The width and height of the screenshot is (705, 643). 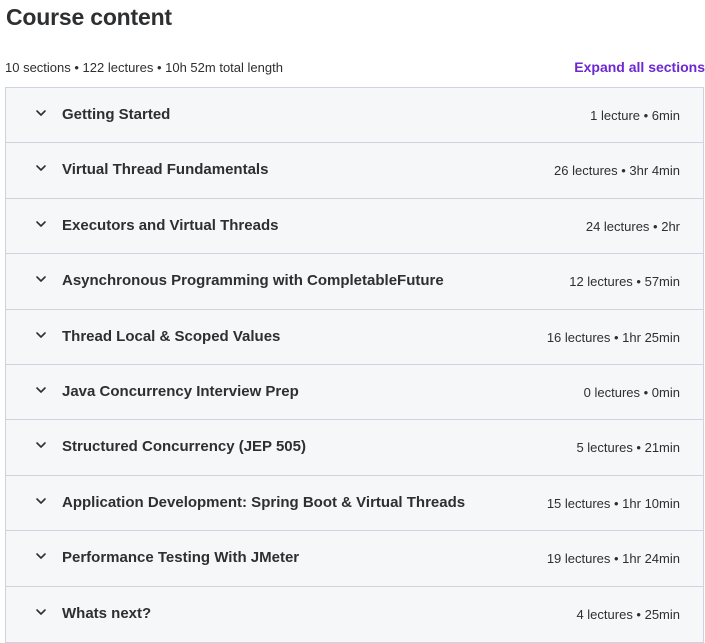 What do you see at coordinates (631, 392) in the screenshot?
I see `section-meta: 0 lectures • 0min` at bounding box center [631, 392].